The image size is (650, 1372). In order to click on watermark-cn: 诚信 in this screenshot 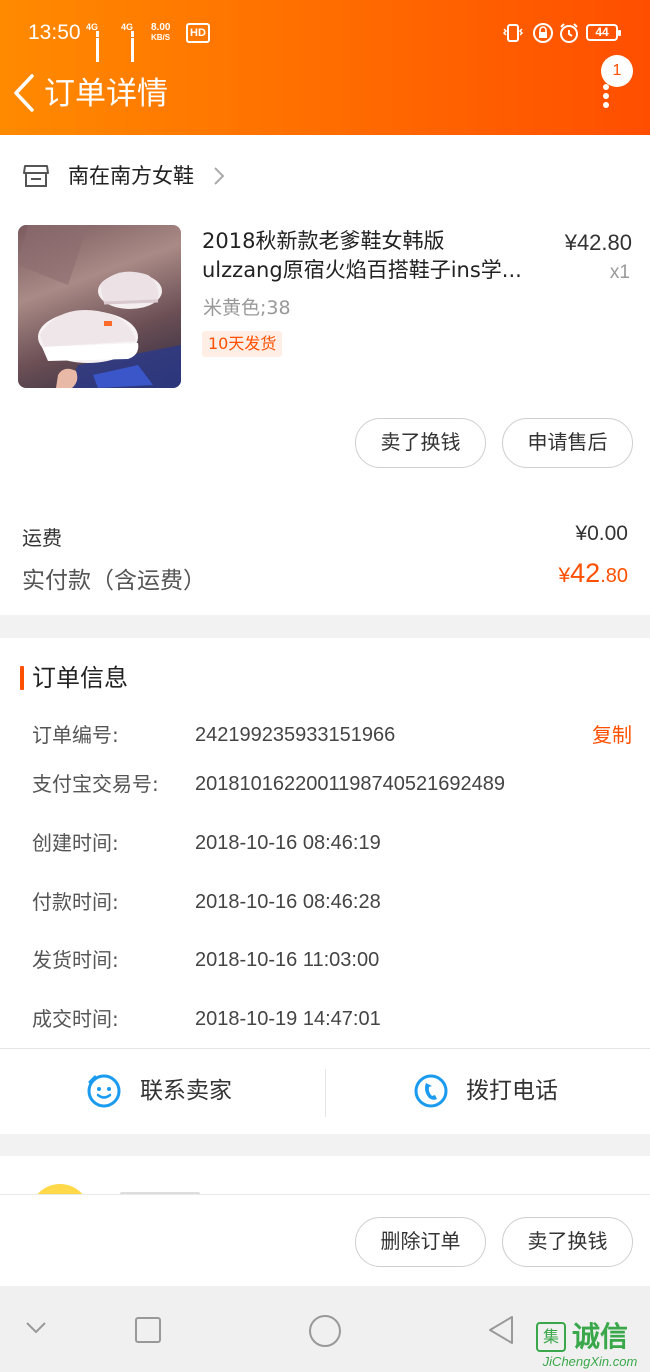, I will do `click(600, 1336)`.